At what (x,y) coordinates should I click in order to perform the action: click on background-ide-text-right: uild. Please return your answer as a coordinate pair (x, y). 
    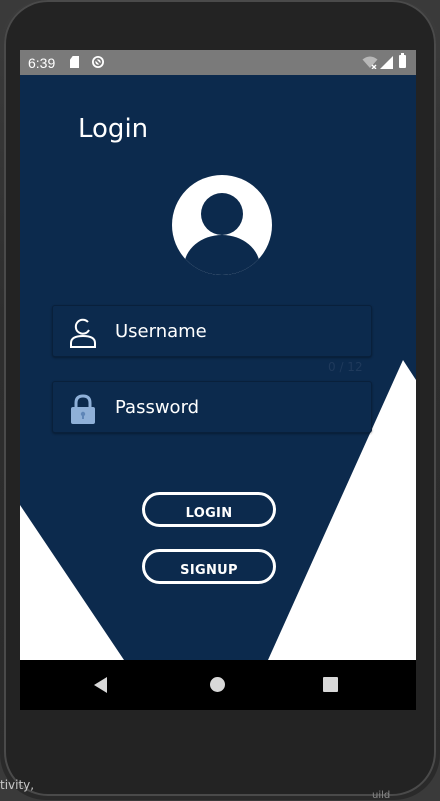
    Looking at the image, I should click on (381, 795).